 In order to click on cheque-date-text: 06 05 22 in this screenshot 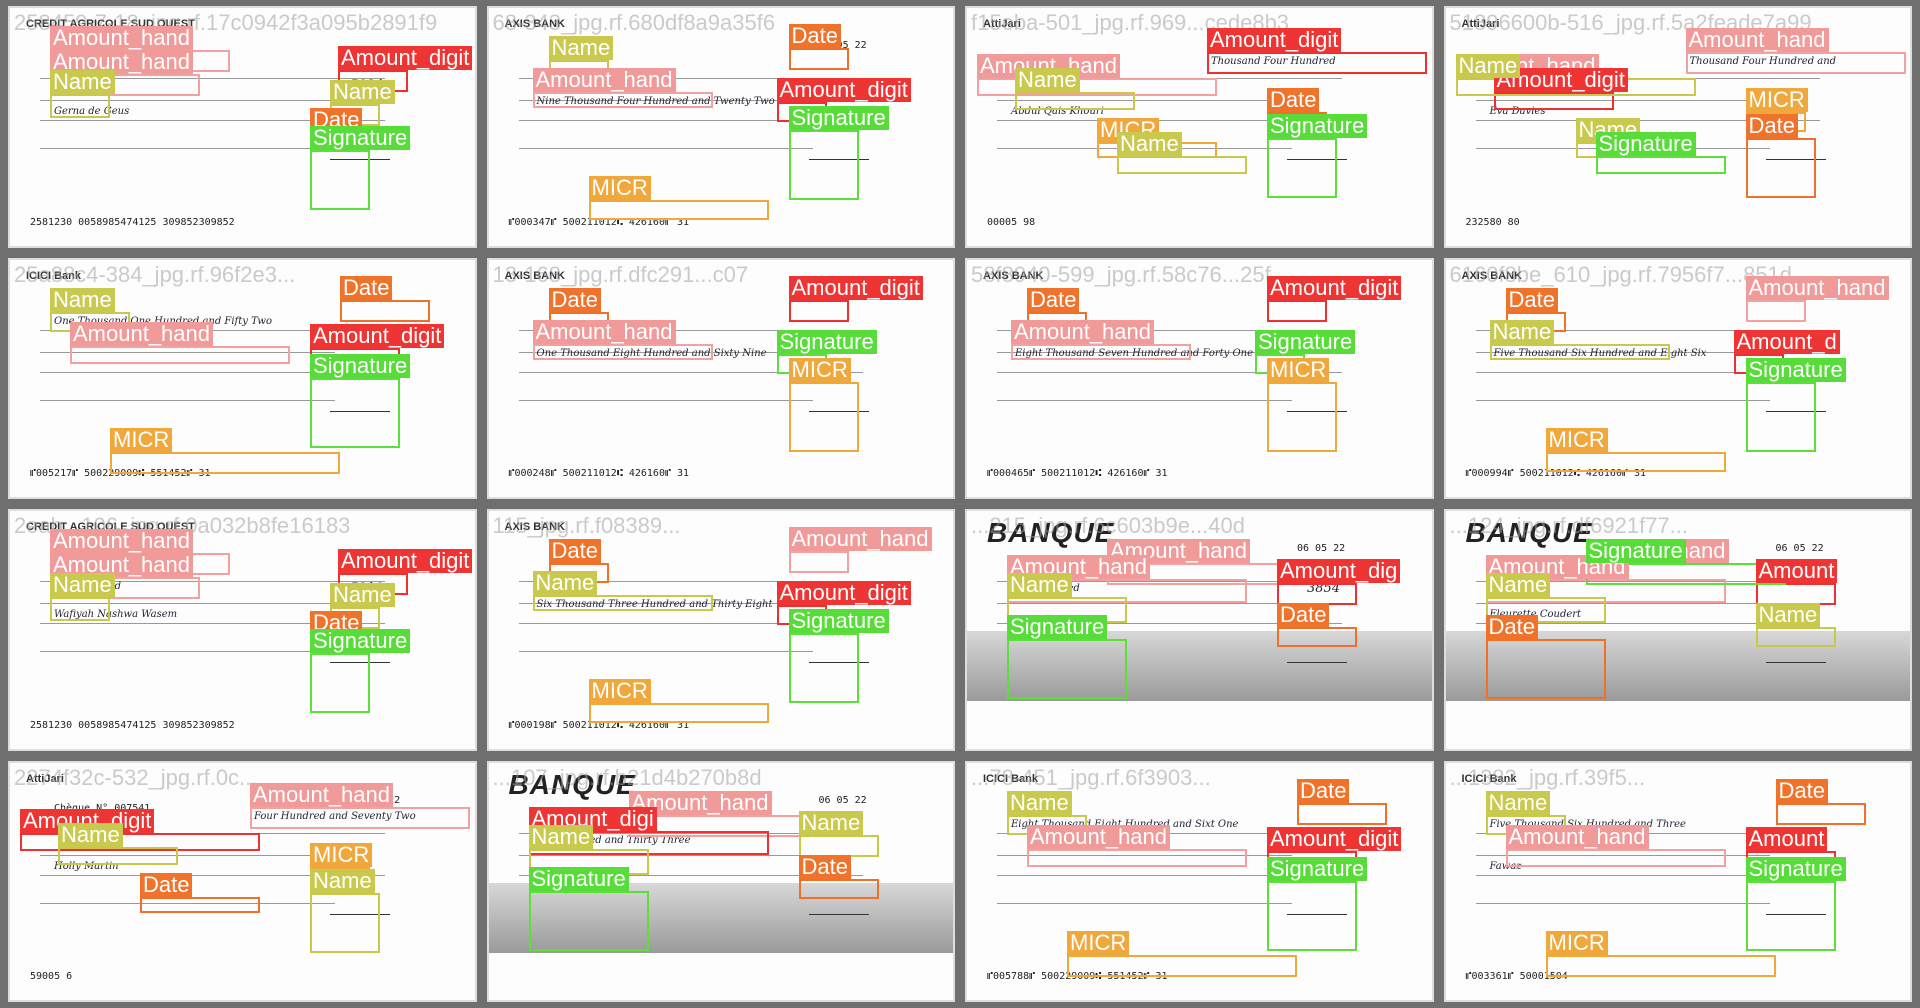, I will do `click(1321, 548)`.